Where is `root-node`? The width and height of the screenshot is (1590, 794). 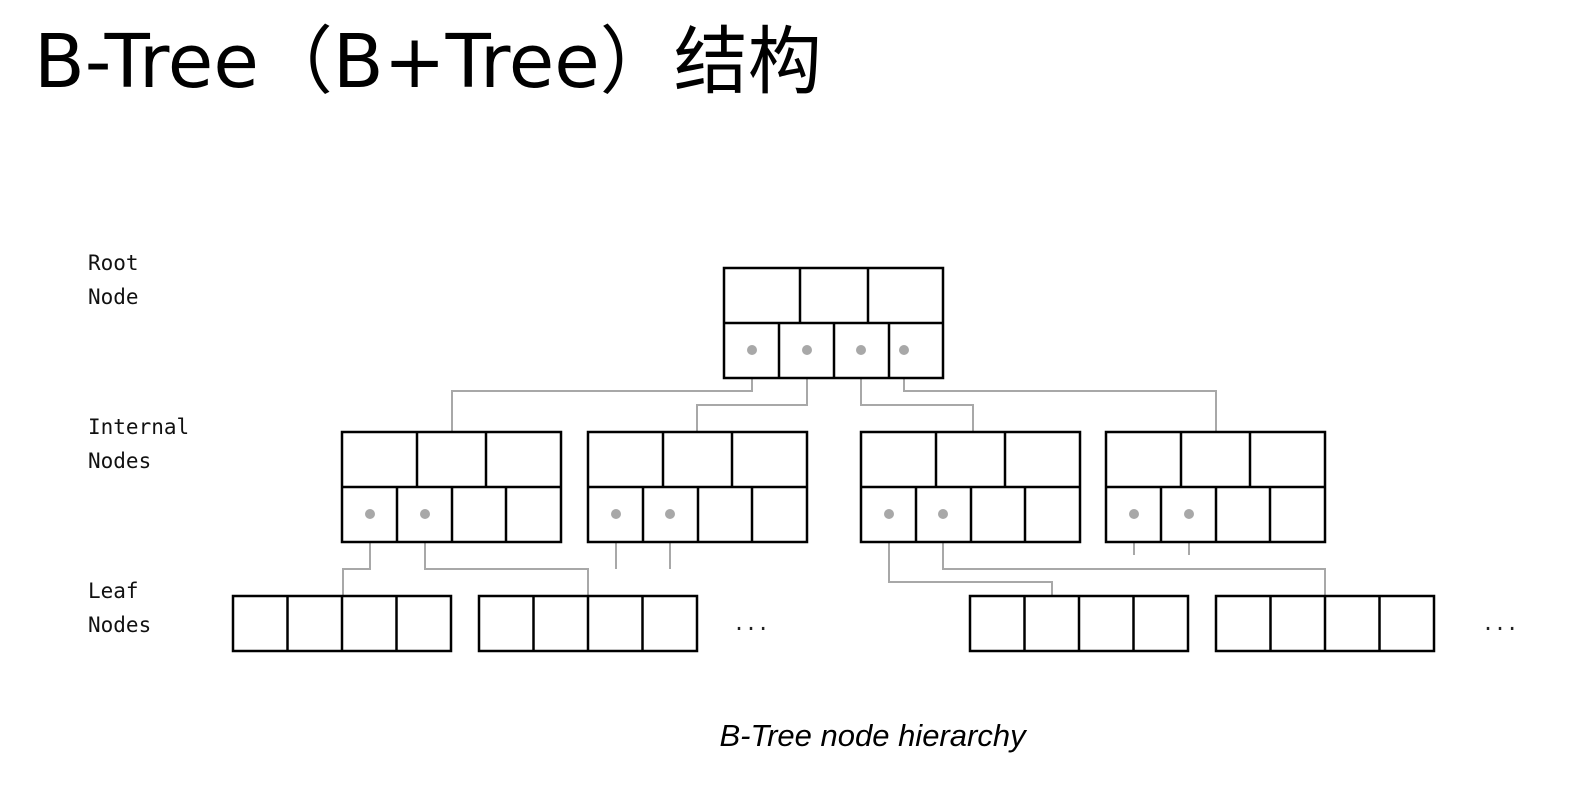 root-node is located at coordinates (833, 323).